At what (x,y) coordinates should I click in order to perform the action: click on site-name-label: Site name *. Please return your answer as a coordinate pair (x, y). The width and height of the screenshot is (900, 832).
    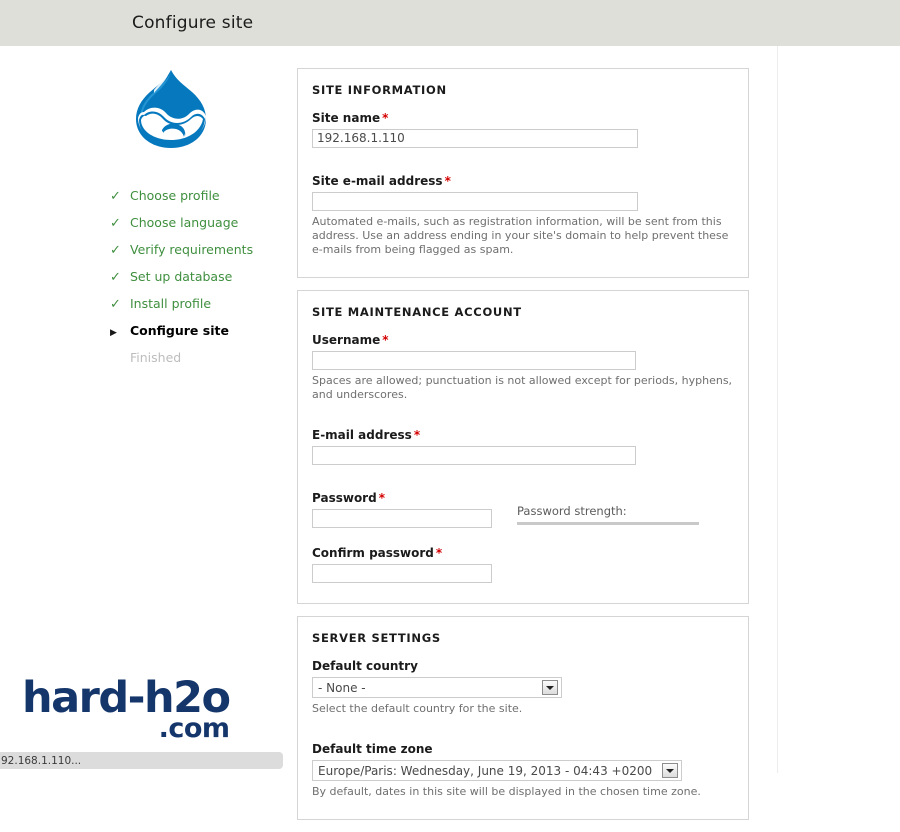
    Looking at the image, I should click on (523, 118).